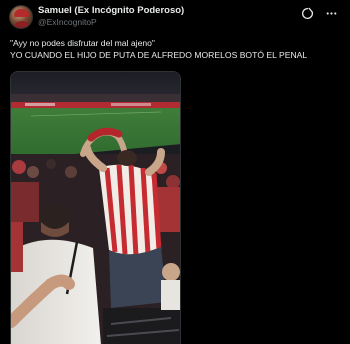 This screenshot has height=344, width=350. I want to click on avatar-shirt, so click(22, 24).